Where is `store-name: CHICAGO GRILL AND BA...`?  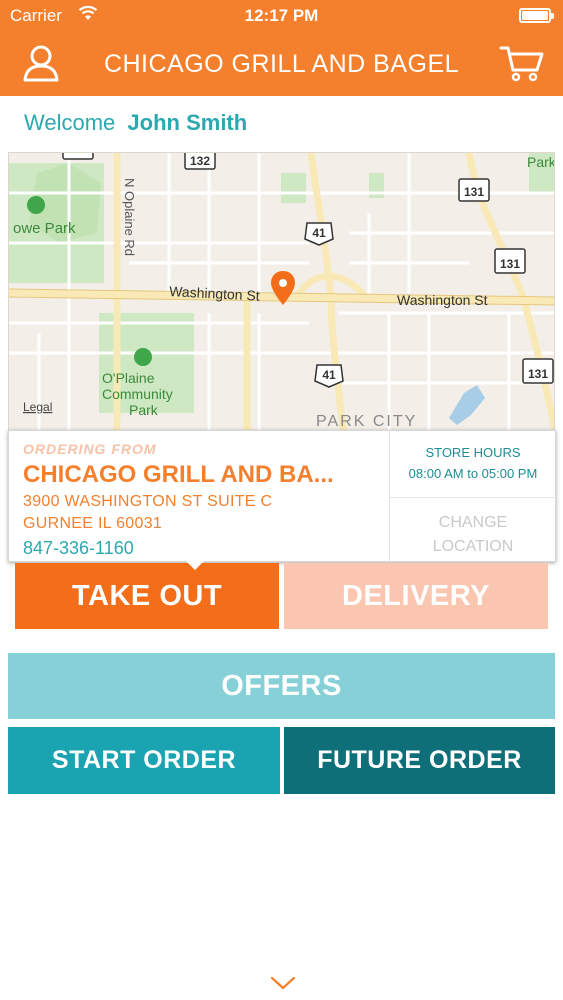
store-name: CHICAGO GRILL AND BA... is located at coordinates (178, 474).